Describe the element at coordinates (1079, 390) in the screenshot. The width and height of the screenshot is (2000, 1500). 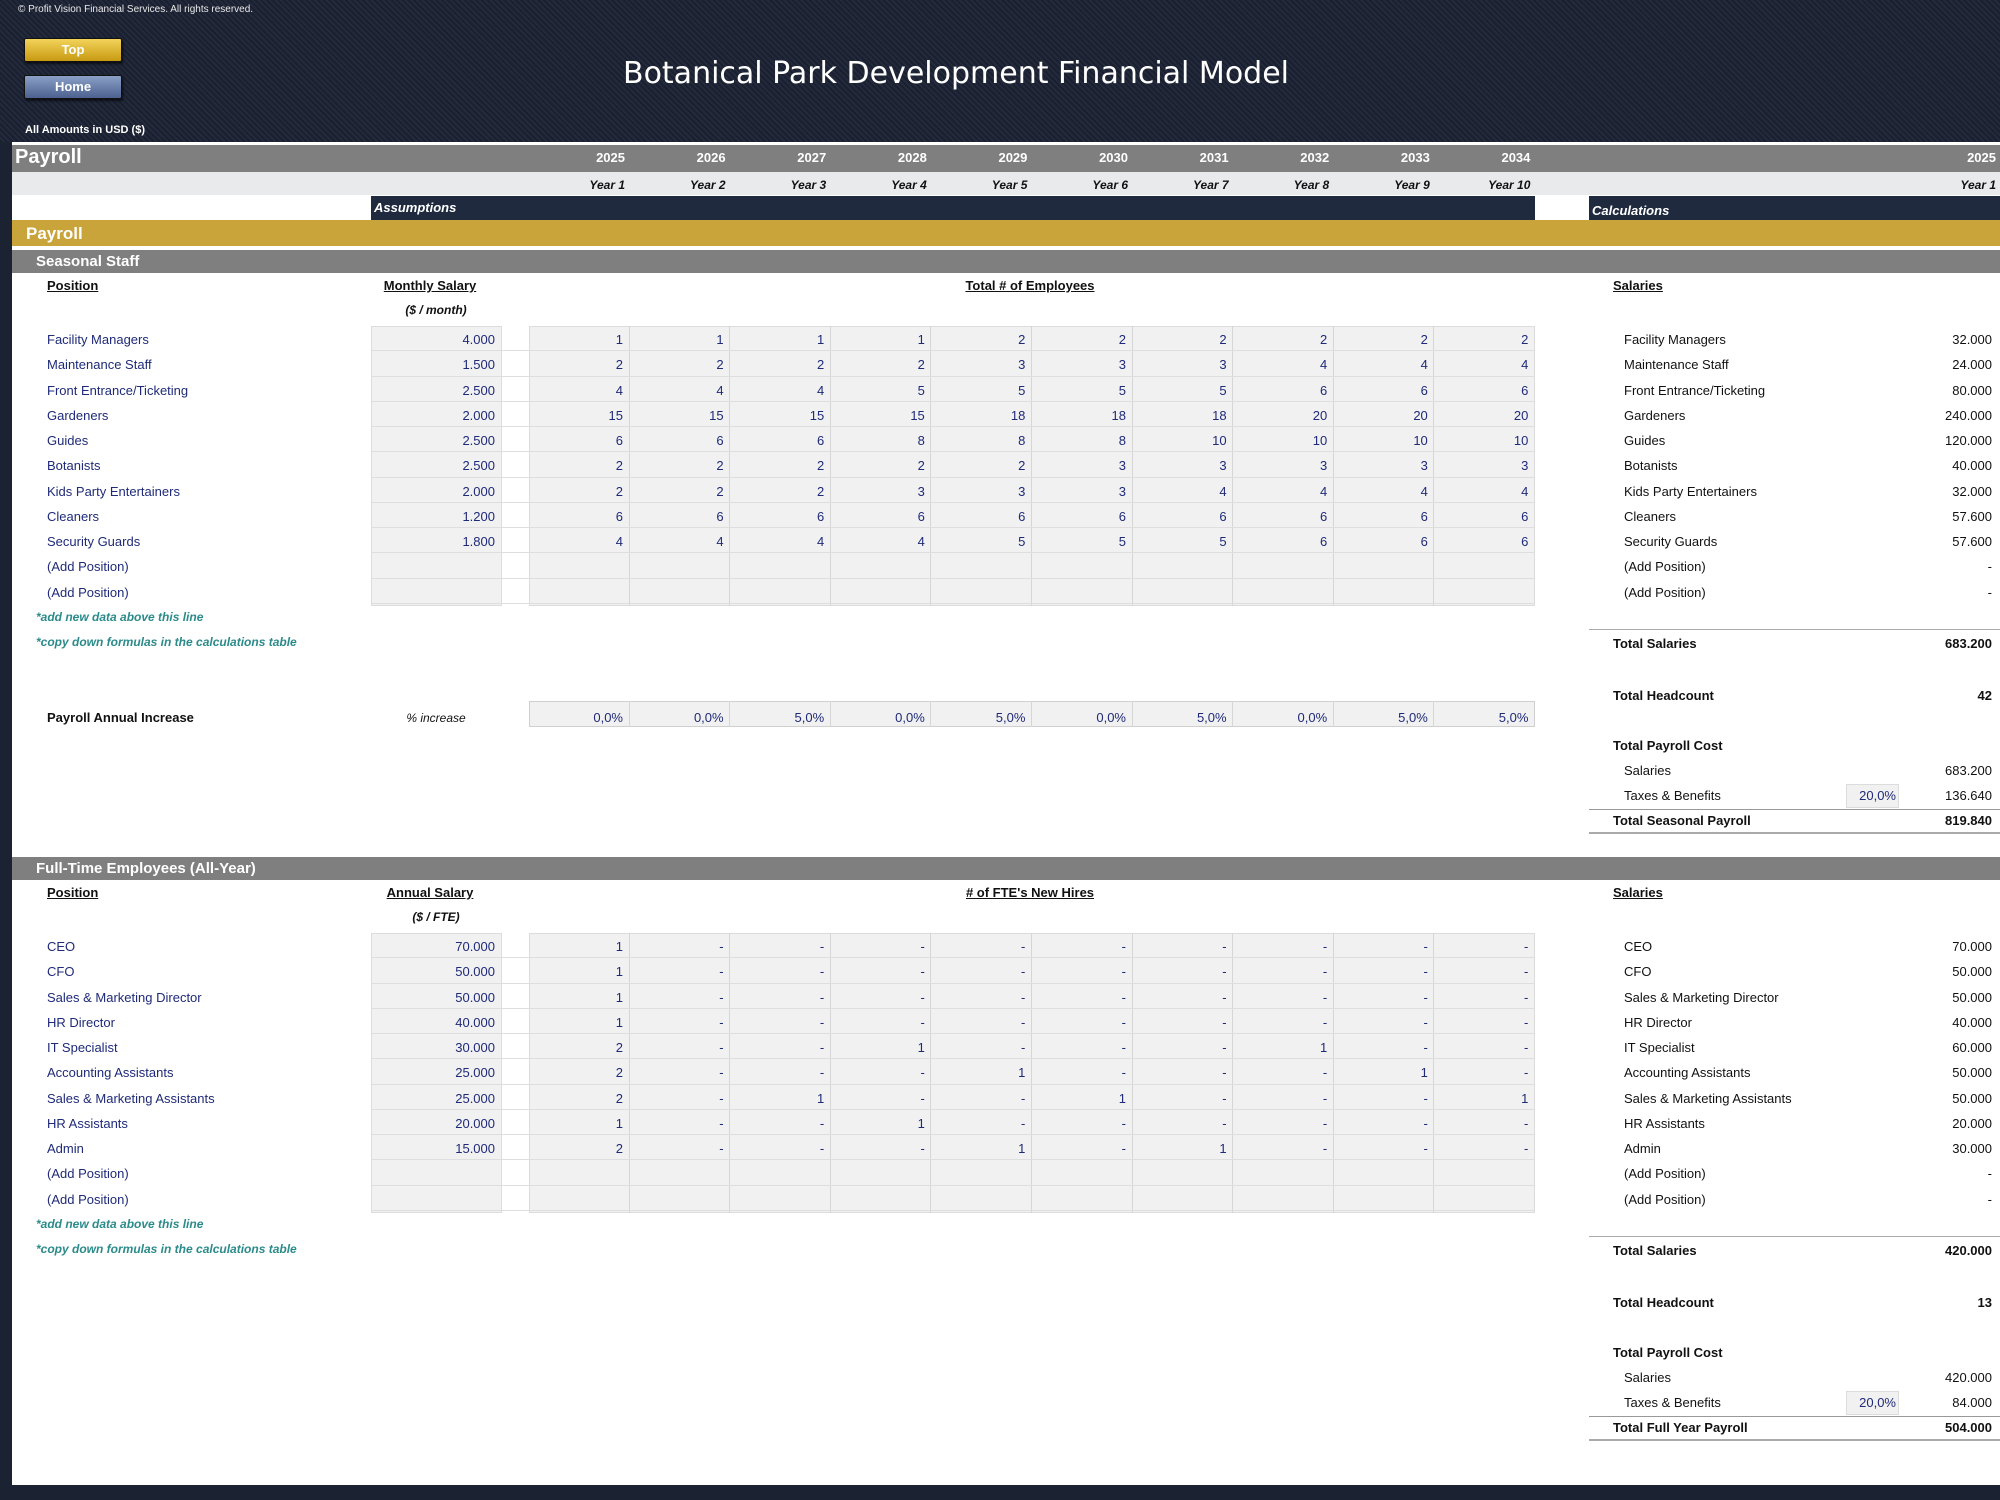
I see `seasonal-count-2-5: 5` at that location.